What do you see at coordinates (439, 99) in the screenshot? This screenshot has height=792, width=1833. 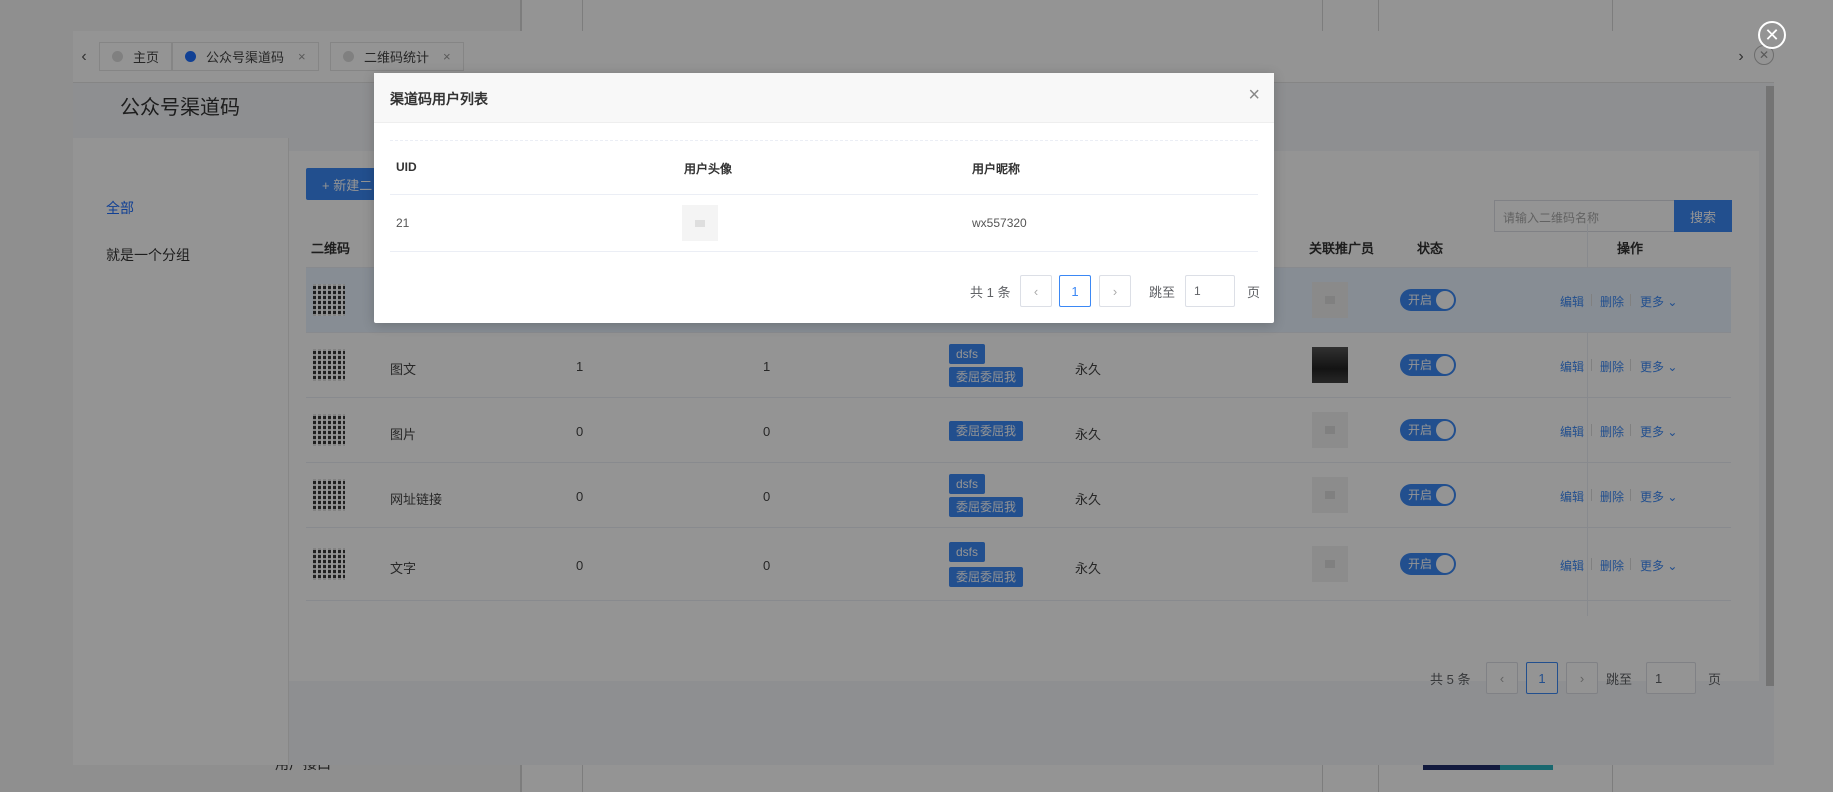 I see `dialog-title: 渠道码用户列表` at bounding box center [439, 99].